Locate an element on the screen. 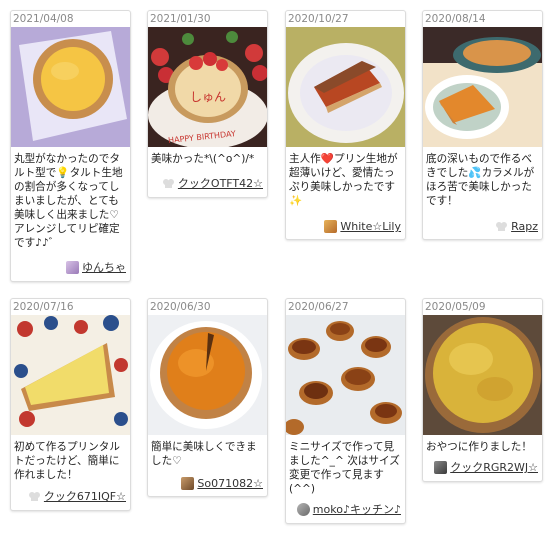  report-author: クック671IQF☆ is located at coordinates (77, 496).